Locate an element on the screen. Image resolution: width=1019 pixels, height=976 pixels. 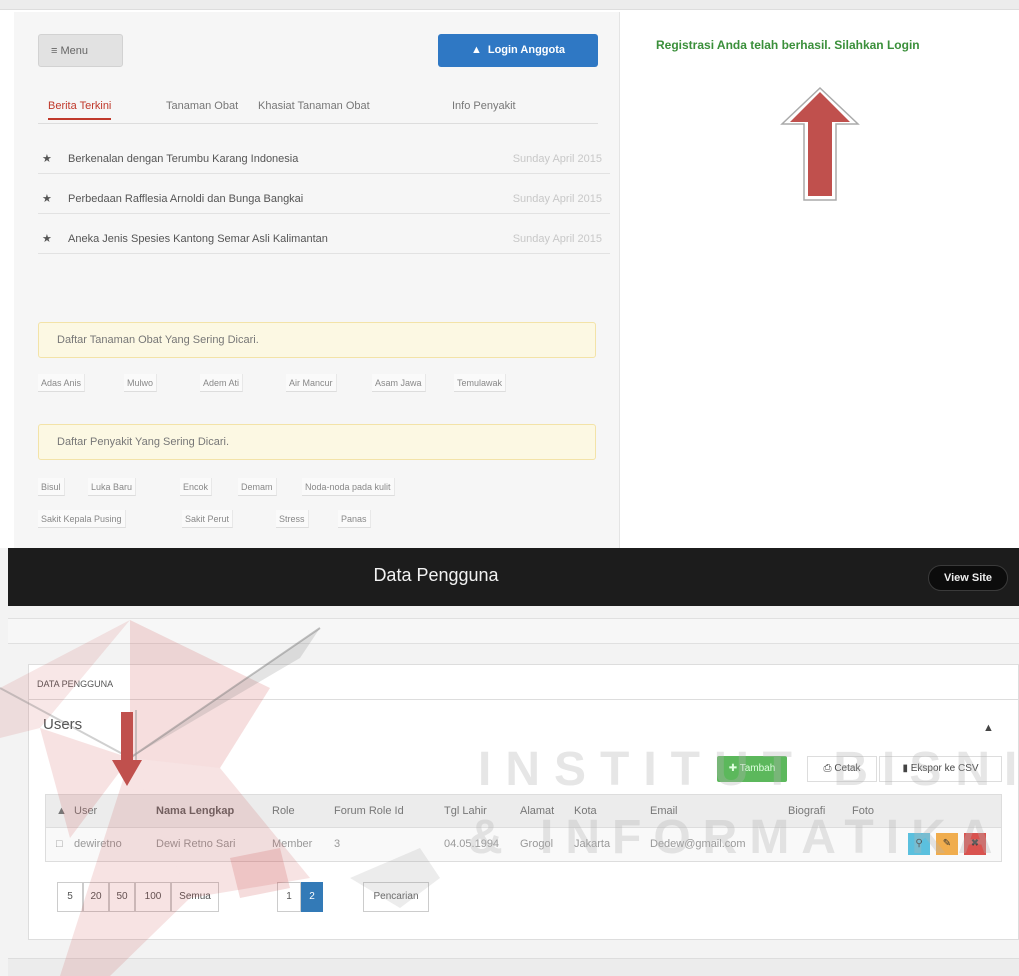
page-title: Data Pengguna is located at coordinates (436, 575).